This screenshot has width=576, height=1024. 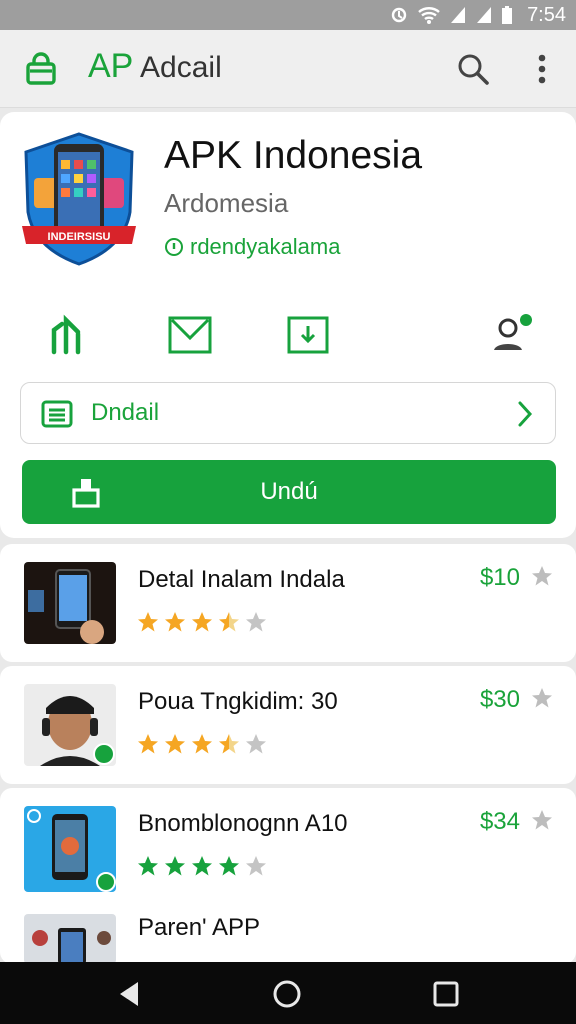 What do you see at coordinates (199, 927) in the screenshot?
I see `list-item-title: Paren' APP` at bounding box center [199, 927].